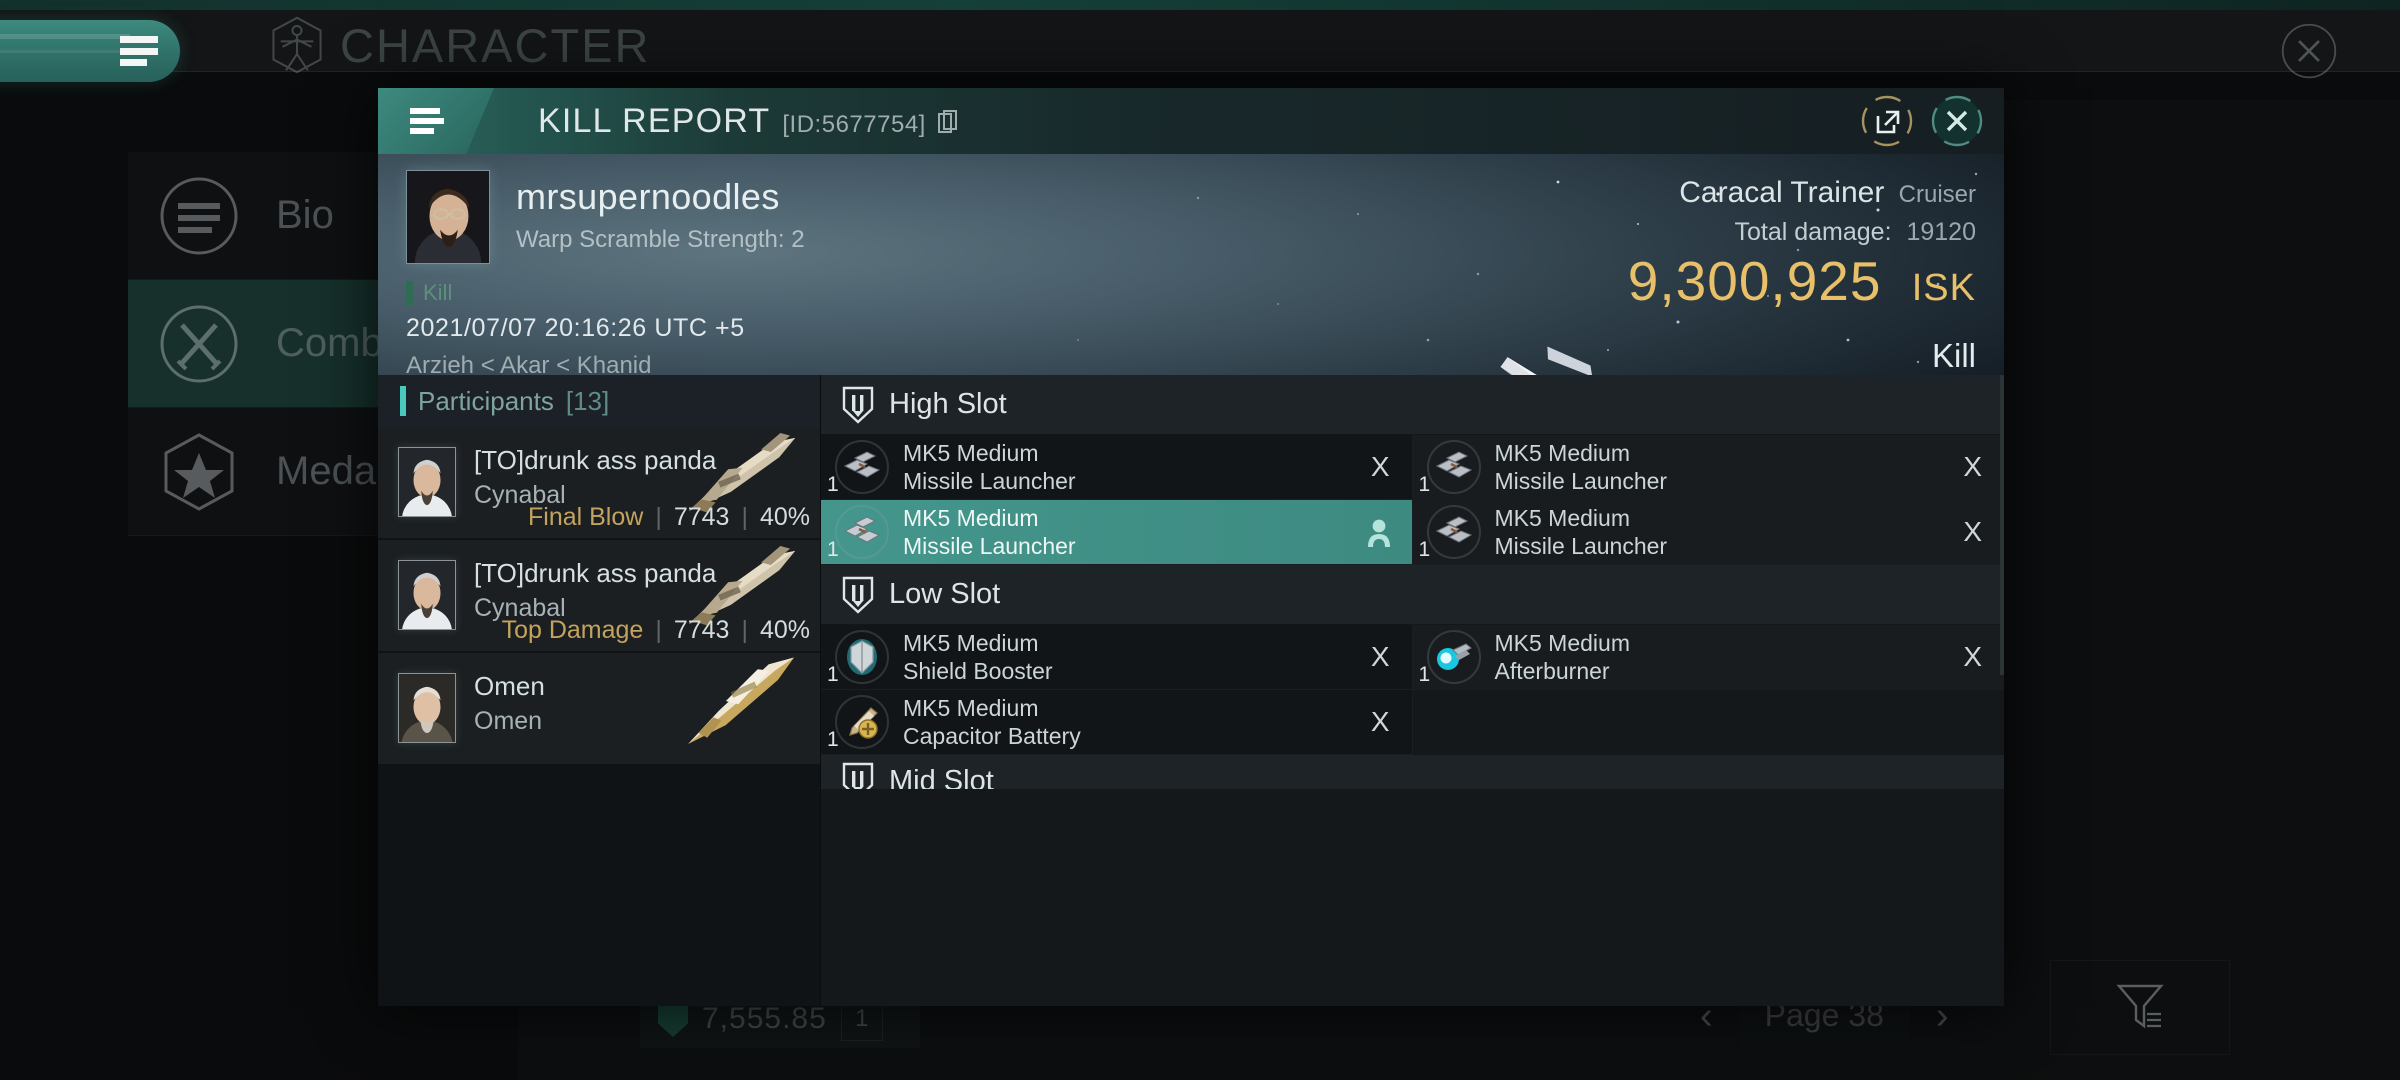 The image size is (2400, 1080). I want to click on global-menu-button, so click(90, 51).